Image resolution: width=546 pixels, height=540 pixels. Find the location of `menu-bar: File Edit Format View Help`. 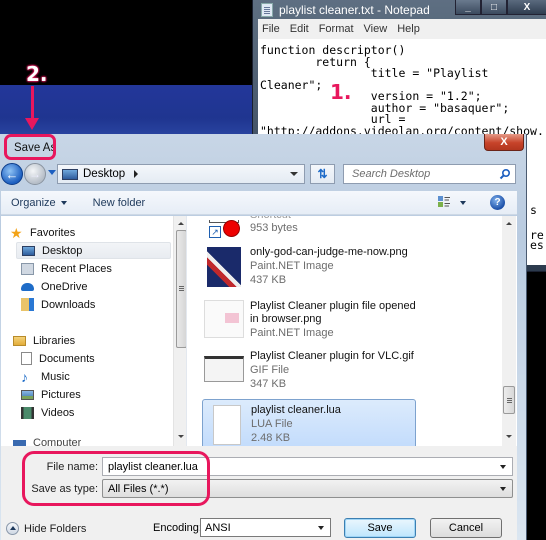

menu-bar: File Edit Format View Help is located at coordinates (402, 29).